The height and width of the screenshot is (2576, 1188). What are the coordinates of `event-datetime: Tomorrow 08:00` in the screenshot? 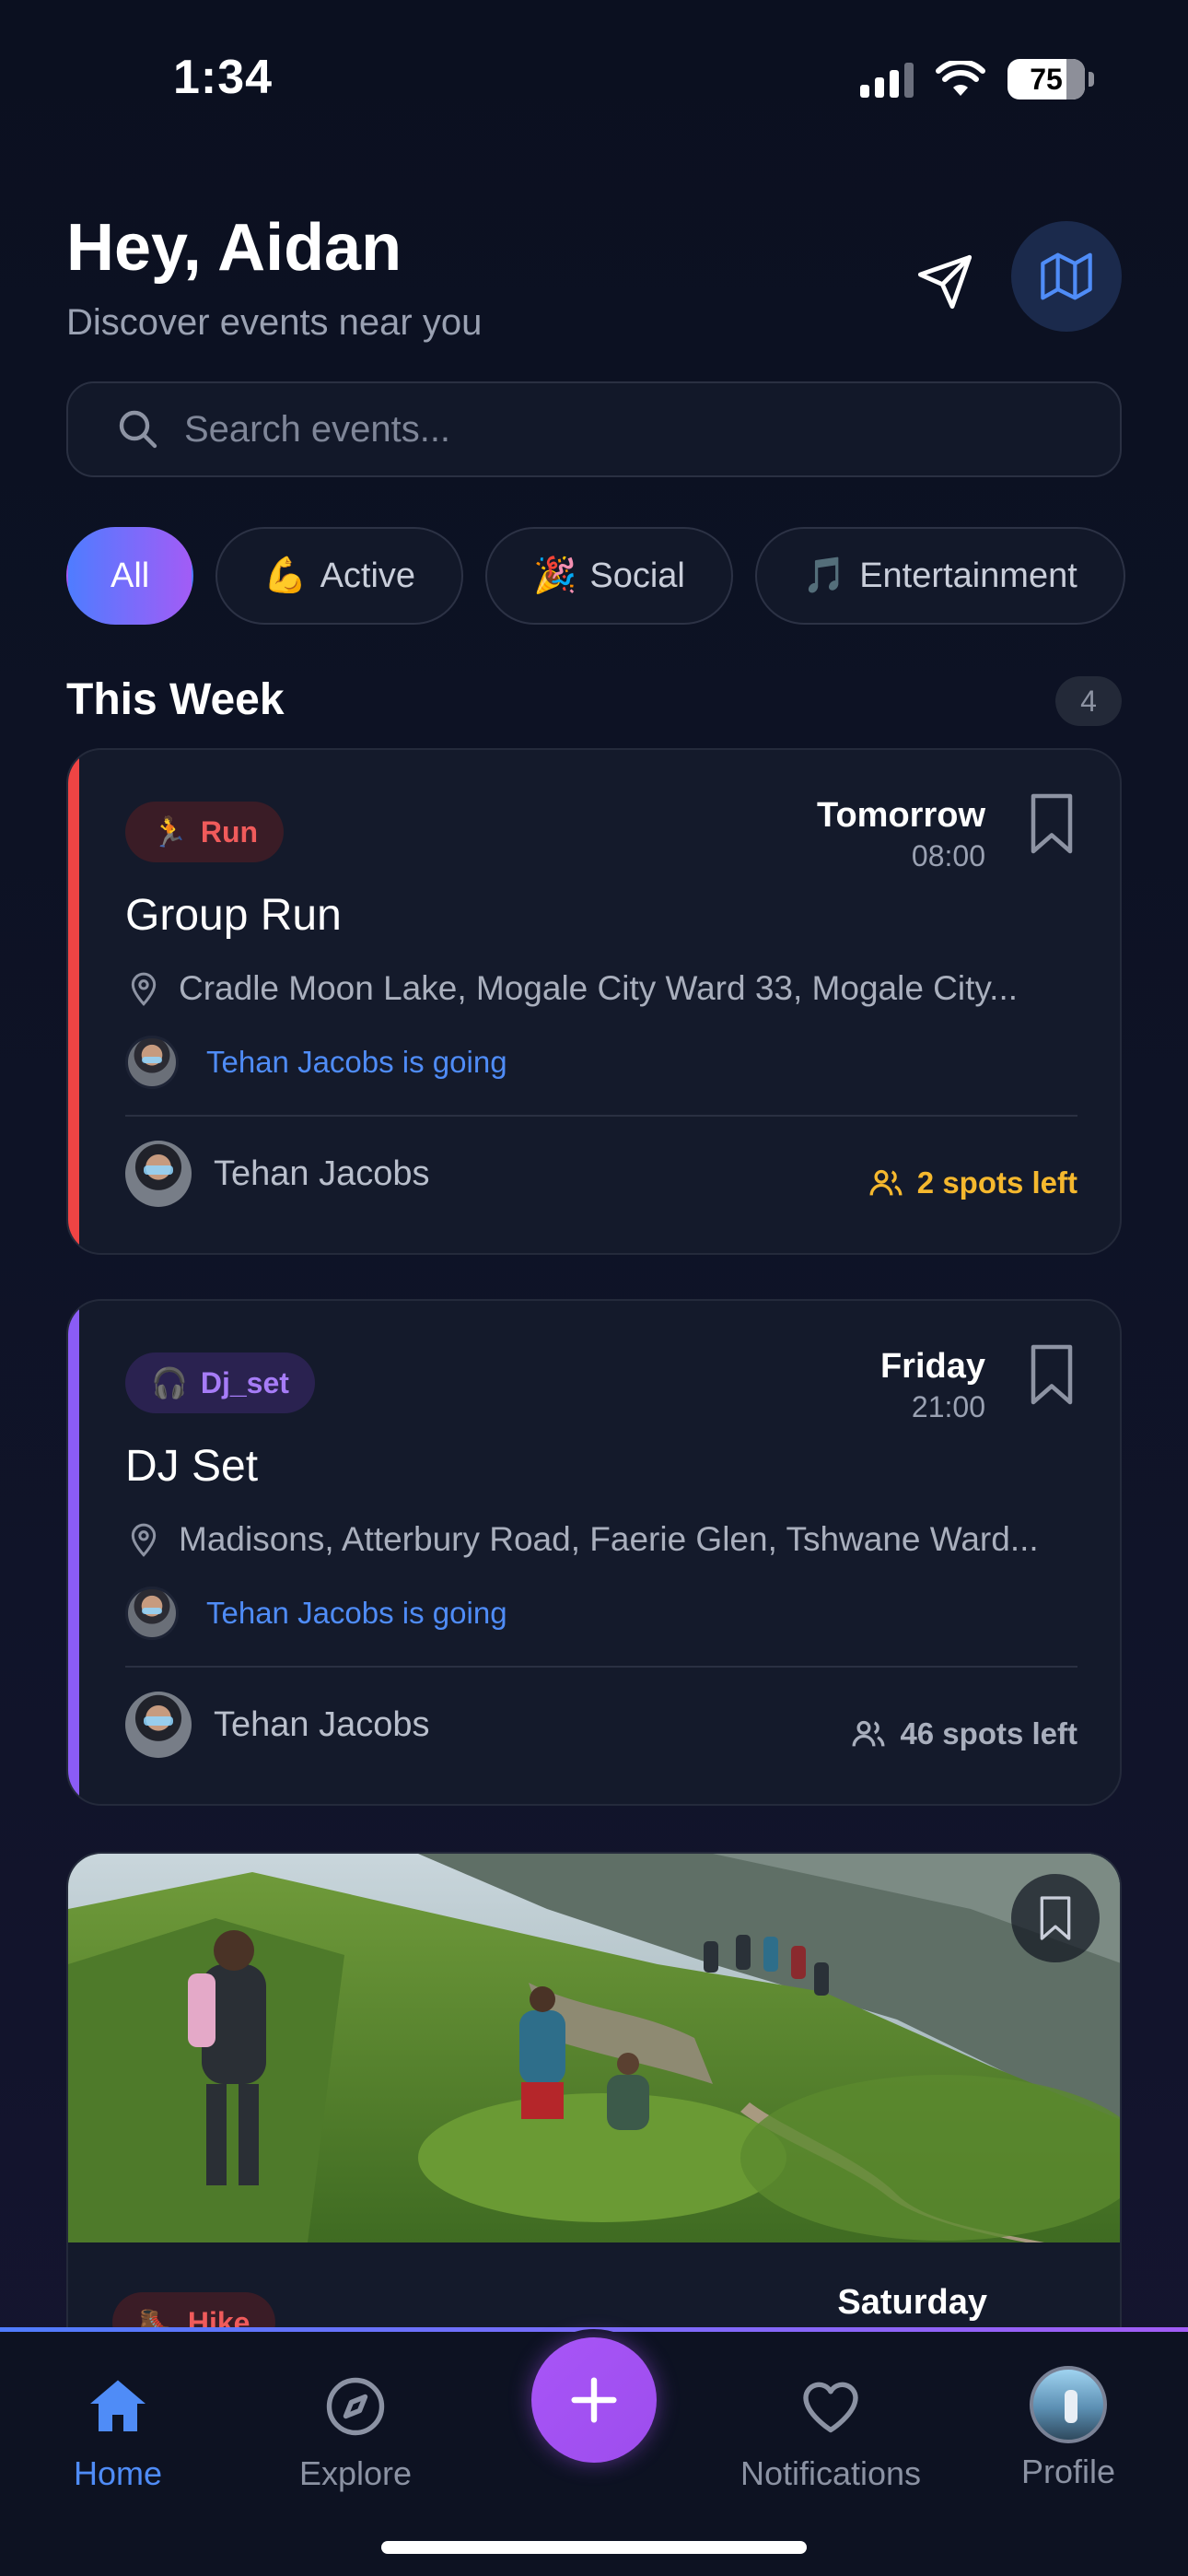 It's located at (901, 834).